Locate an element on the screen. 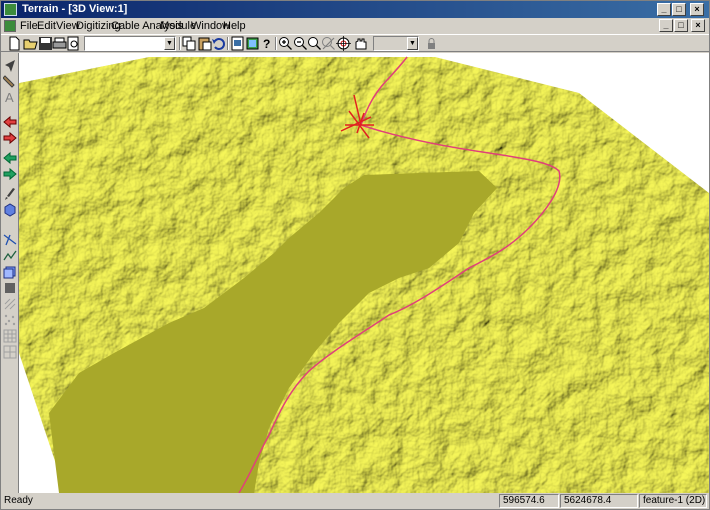  menu-edit: Edit is located at coordinates (46, 26).